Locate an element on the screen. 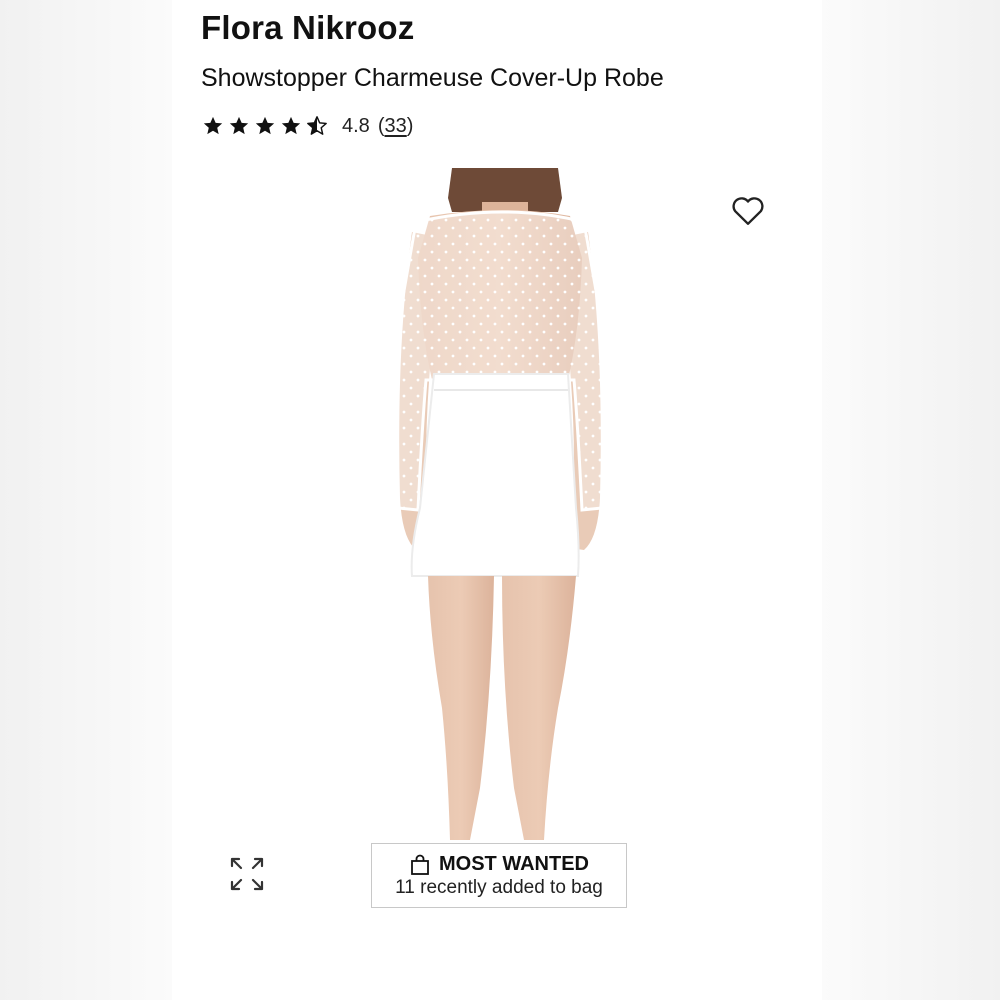 The width and height of the screenshot is (1000, 1000). rating-value: 4.8 is located at coordinates (356, 125).